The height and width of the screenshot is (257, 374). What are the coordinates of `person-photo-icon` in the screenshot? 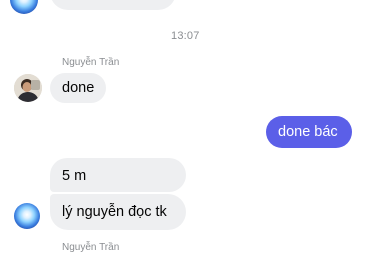 It's located at (28, 88).